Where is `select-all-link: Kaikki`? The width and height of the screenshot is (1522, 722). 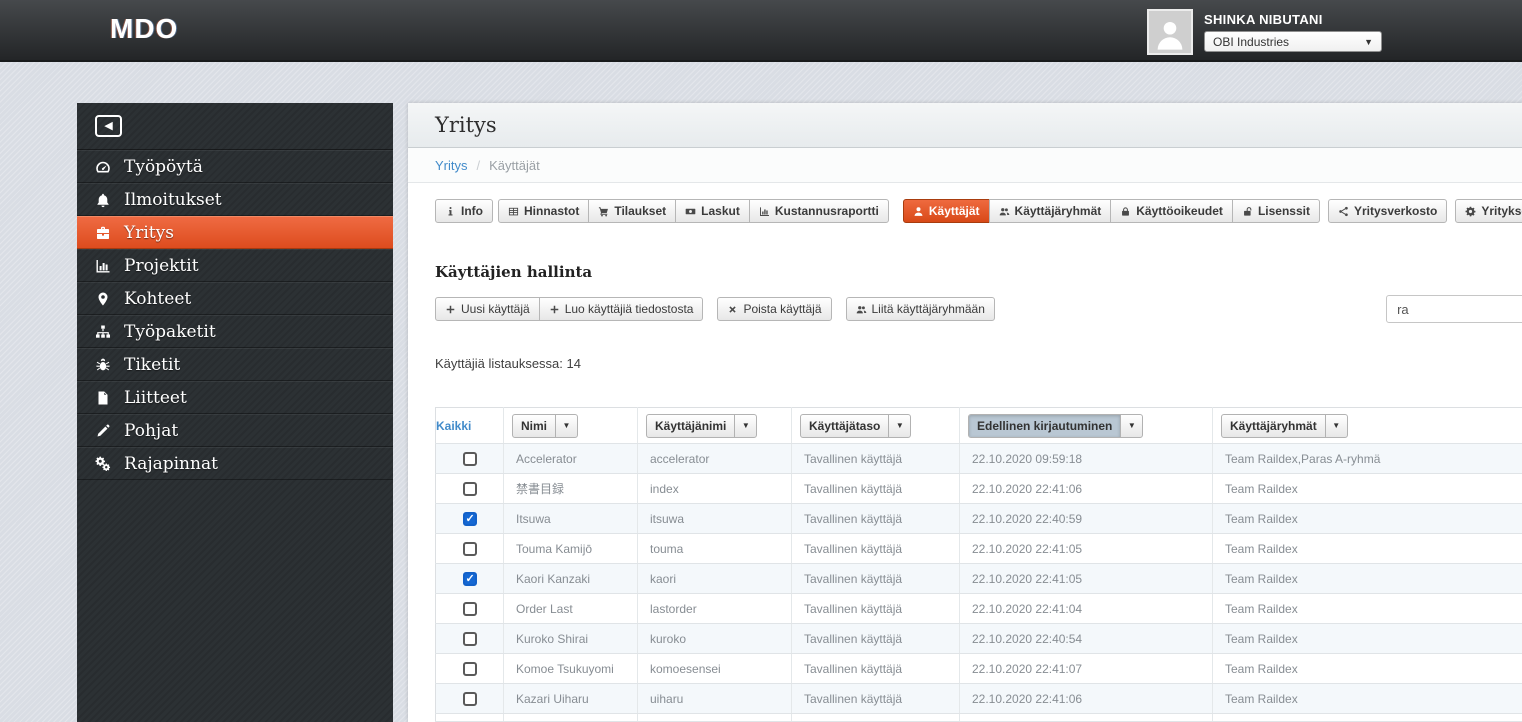
select-all-link: Kaikki is located at coordinates (453, 426).